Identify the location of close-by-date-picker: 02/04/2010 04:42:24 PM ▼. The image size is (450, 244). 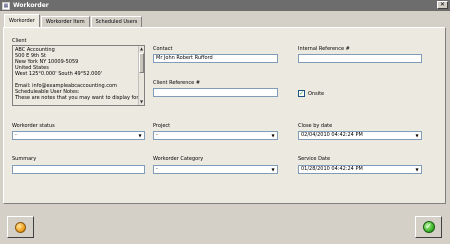
(360, 135).